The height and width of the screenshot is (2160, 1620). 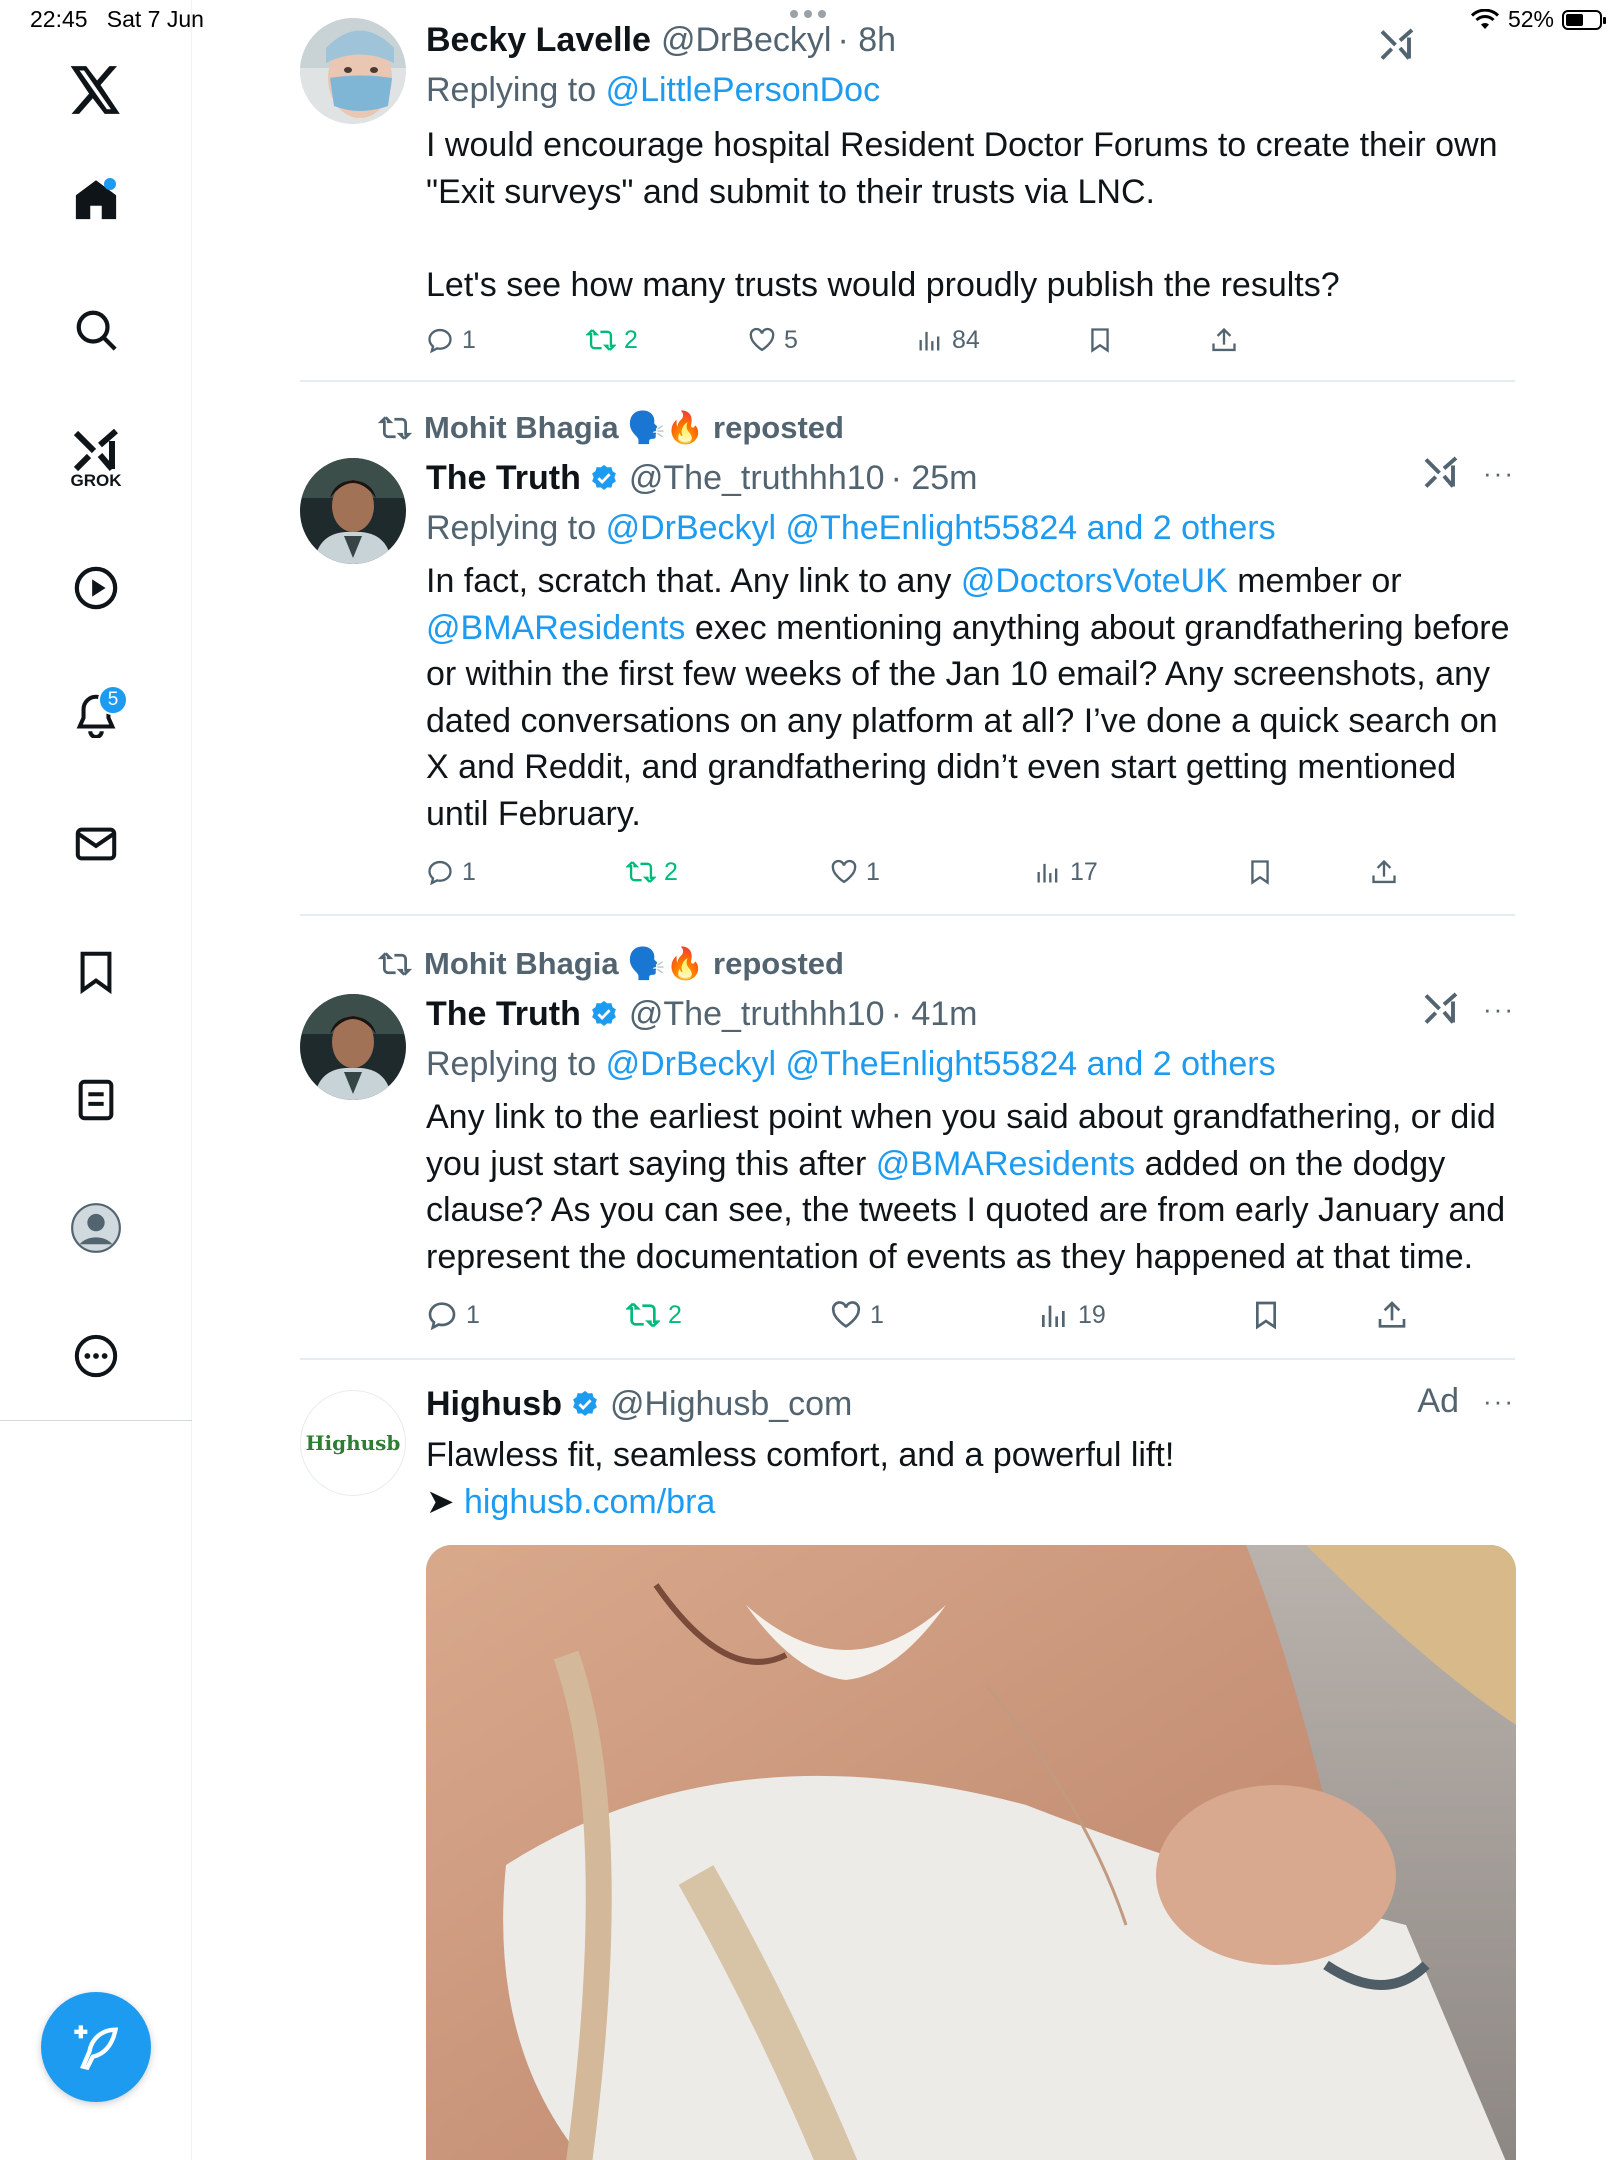 I want to click on ad-link: highusb.com/bra, so click(x=589, y=1502).